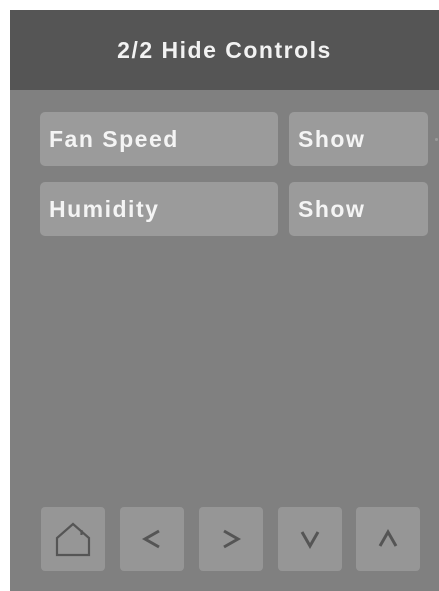 The width and height of the screenshot is (439, 591). Describe the element at coordinates (104, 208) in the screenshot. I see `row-label-text: Humidity` at that location.